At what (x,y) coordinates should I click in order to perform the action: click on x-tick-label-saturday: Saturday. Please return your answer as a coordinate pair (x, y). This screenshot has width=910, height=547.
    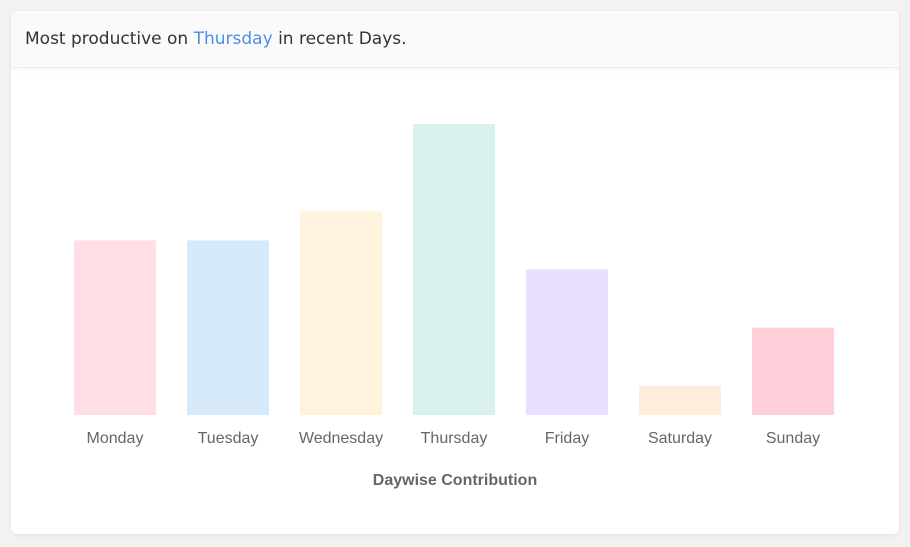
    Looking at the image, I should click on (680, 438).